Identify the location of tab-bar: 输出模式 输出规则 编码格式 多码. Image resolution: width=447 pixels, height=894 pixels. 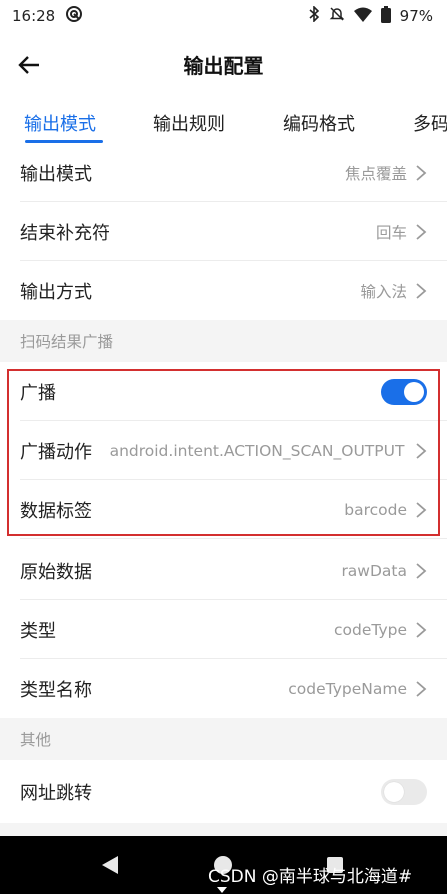
(223, 123).